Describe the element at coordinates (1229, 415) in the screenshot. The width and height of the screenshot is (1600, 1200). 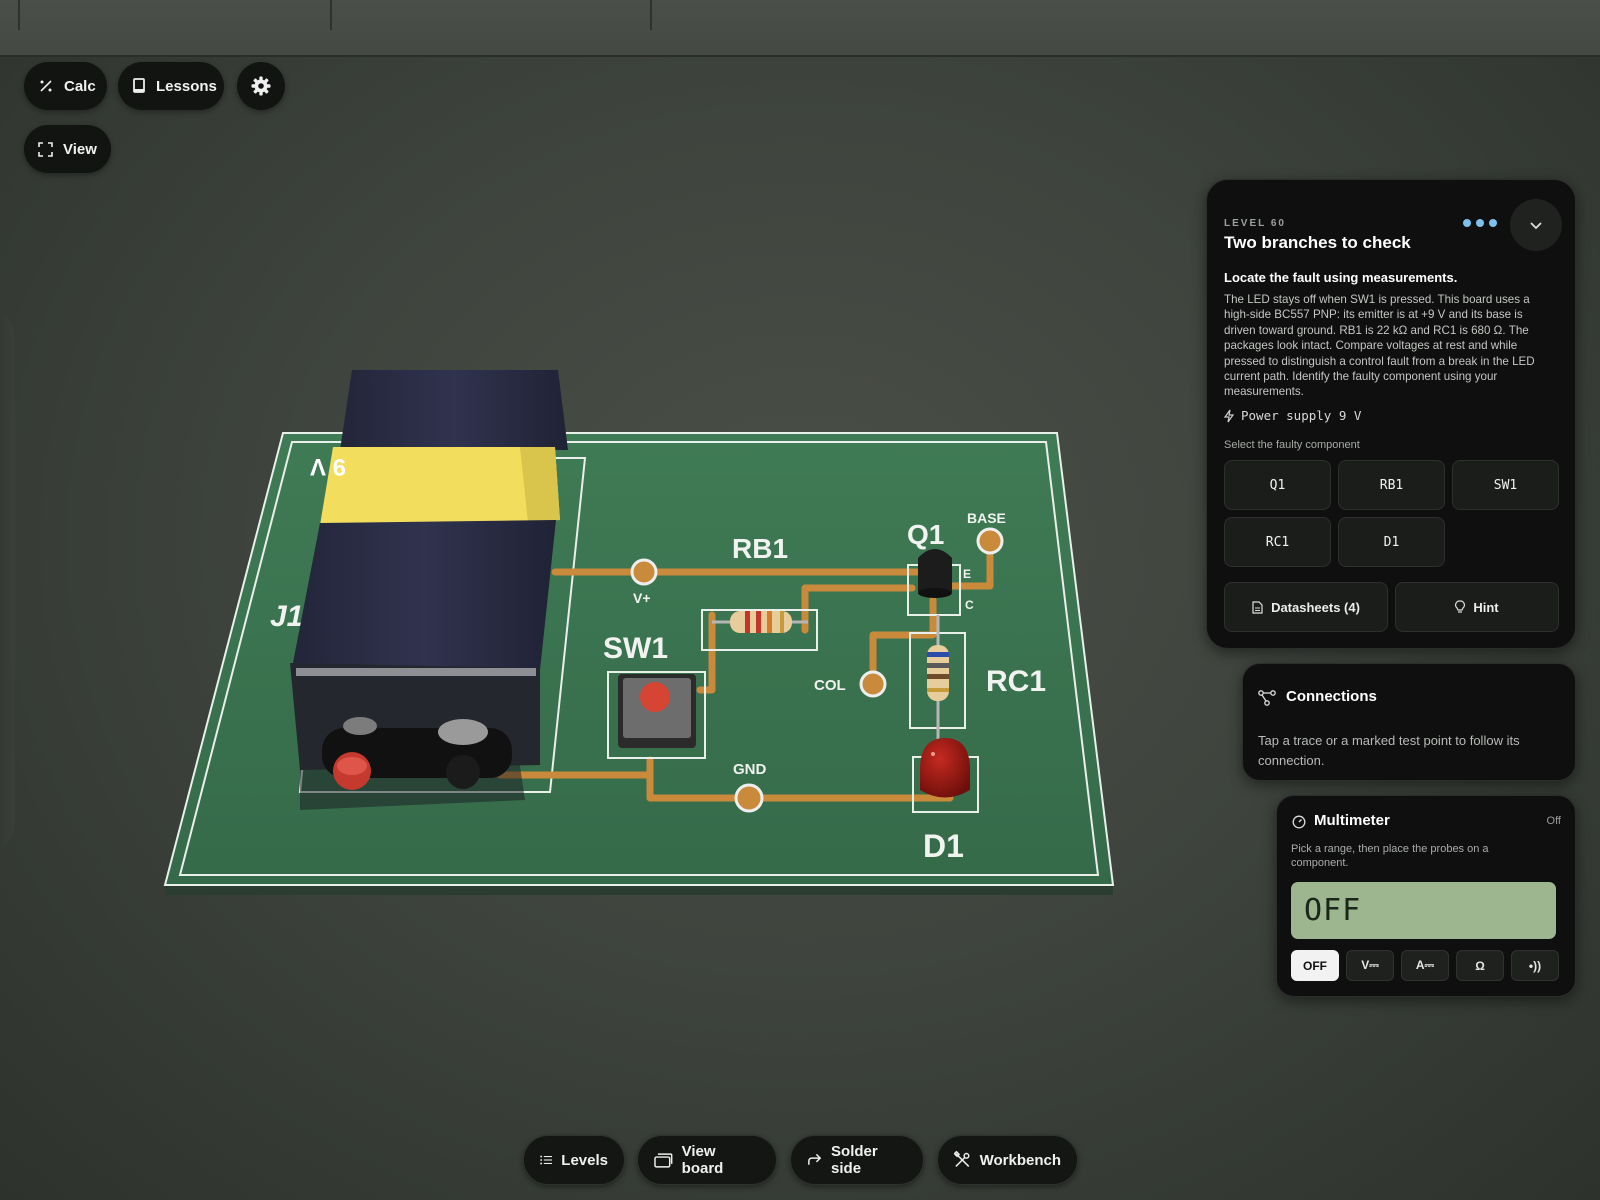
I see `lightning-icon` at that location.